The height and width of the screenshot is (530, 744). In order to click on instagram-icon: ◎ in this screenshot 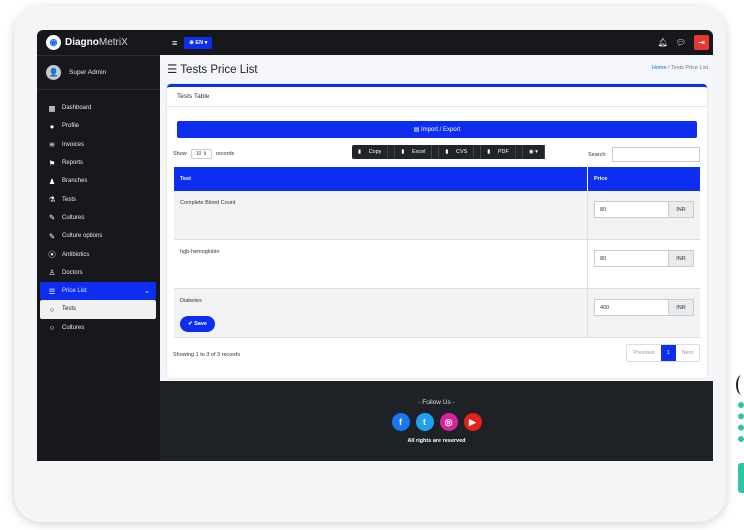, I will do `click(448, 422)`.